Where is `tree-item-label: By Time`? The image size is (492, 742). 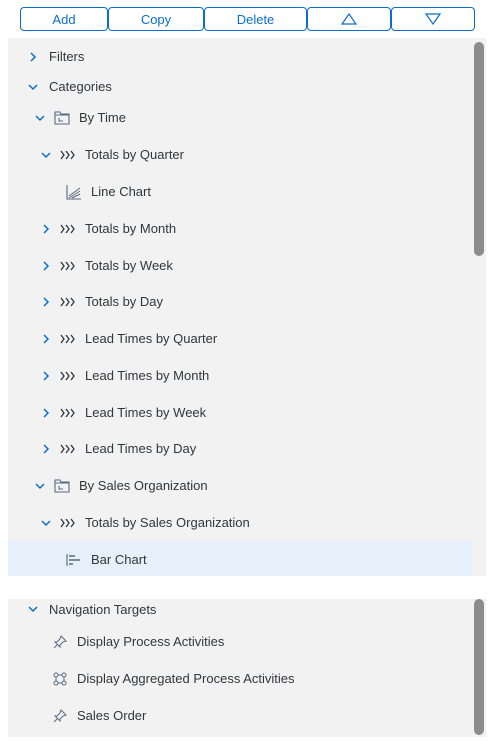
tree-item-label: By Time is located at coordinates (102, 117).